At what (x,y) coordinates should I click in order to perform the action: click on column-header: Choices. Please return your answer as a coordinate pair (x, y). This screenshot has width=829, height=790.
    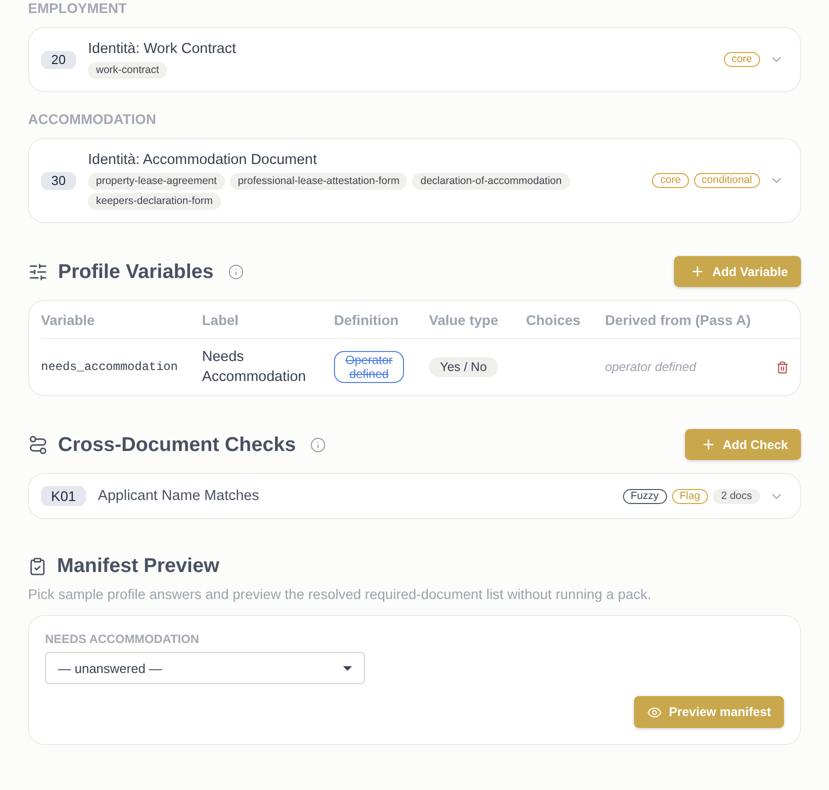
    Looking at the image, I should click on (565, 320).